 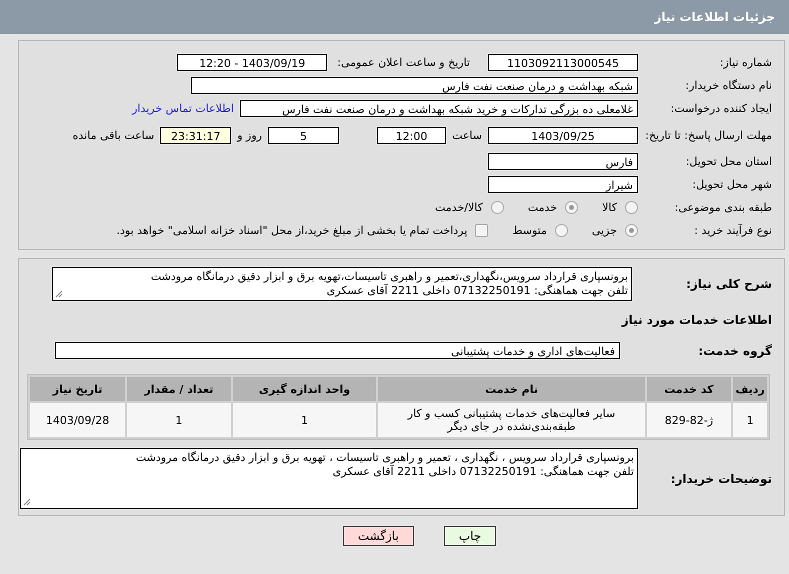 I want to click on option-label: کالا/خدمت, so click(x=459, y=207).